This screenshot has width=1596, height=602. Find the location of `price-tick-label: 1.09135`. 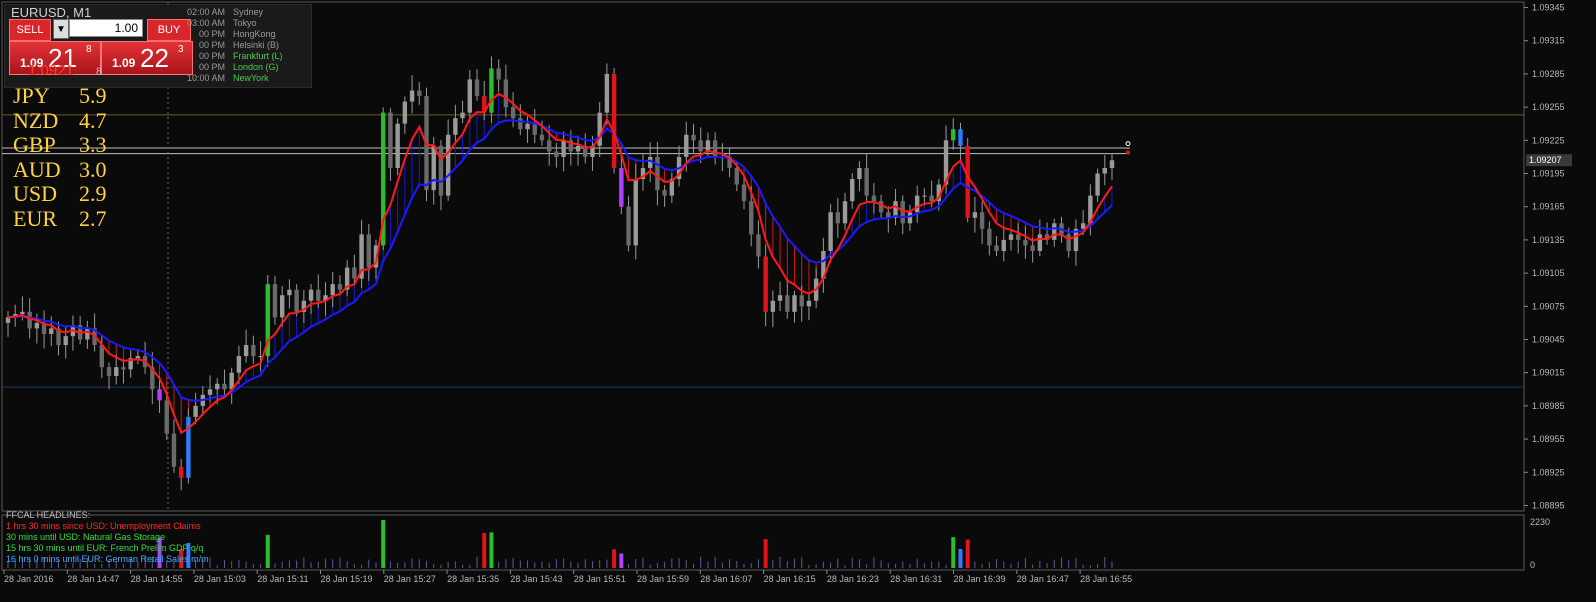

price-tick-label: 1.09135 is located at coordinates (1548, 240).